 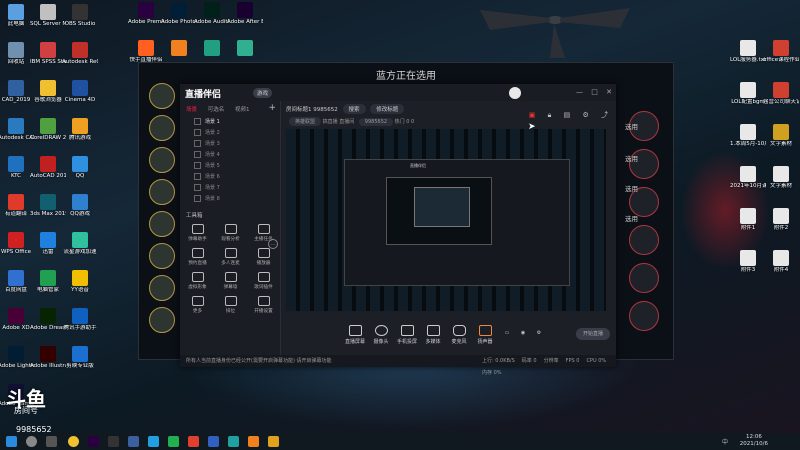 I want to click on desktop-shortcut: Autodesk ReCap, so click(x=80, y=54).